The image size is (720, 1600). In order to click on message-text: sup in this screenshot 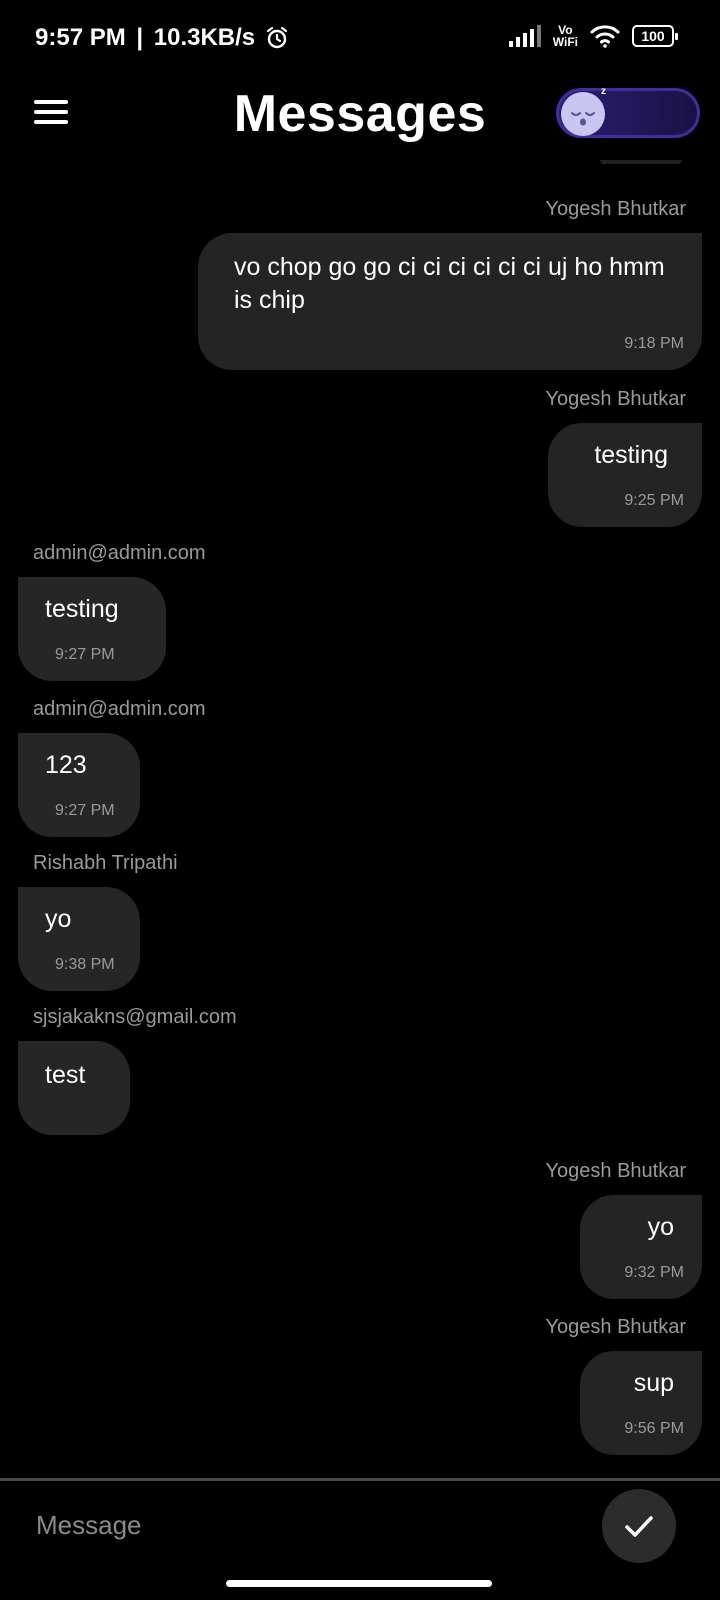, I will do `click(653, 1383)`.